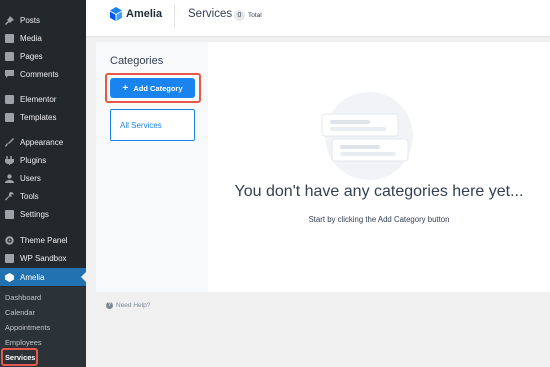 This screenshot has width=550, height=367. I want to click on user-icon, so click(9, 178).